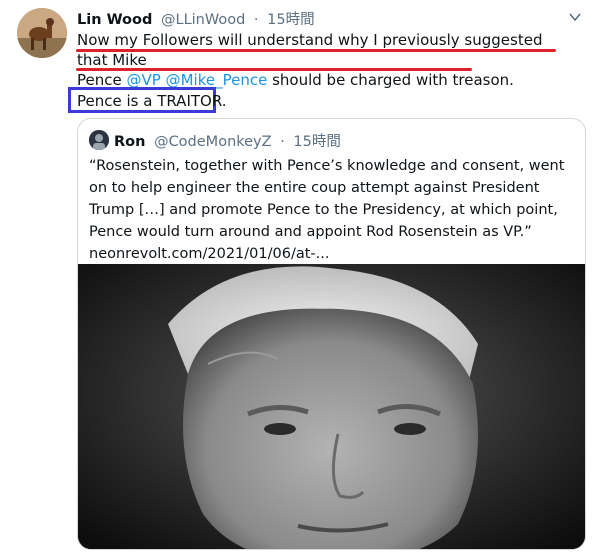 Image resolution: width=600 pixels, height=556 pixels. What do you see at coordinates (42, 33) in the screenshot?
I see `author-avatar` at bounding box center [42, 33].